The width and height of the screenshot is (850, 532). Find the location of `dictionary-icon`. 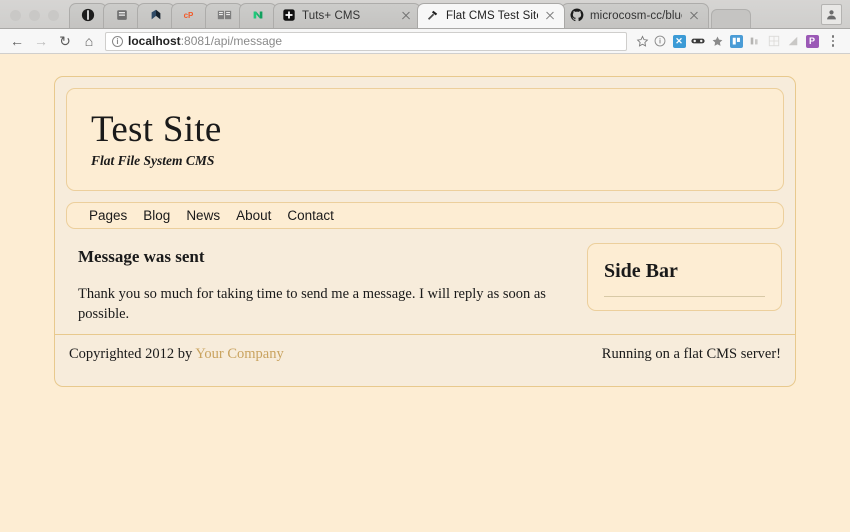

dictionary-icon is located at coordinates (224, 16).